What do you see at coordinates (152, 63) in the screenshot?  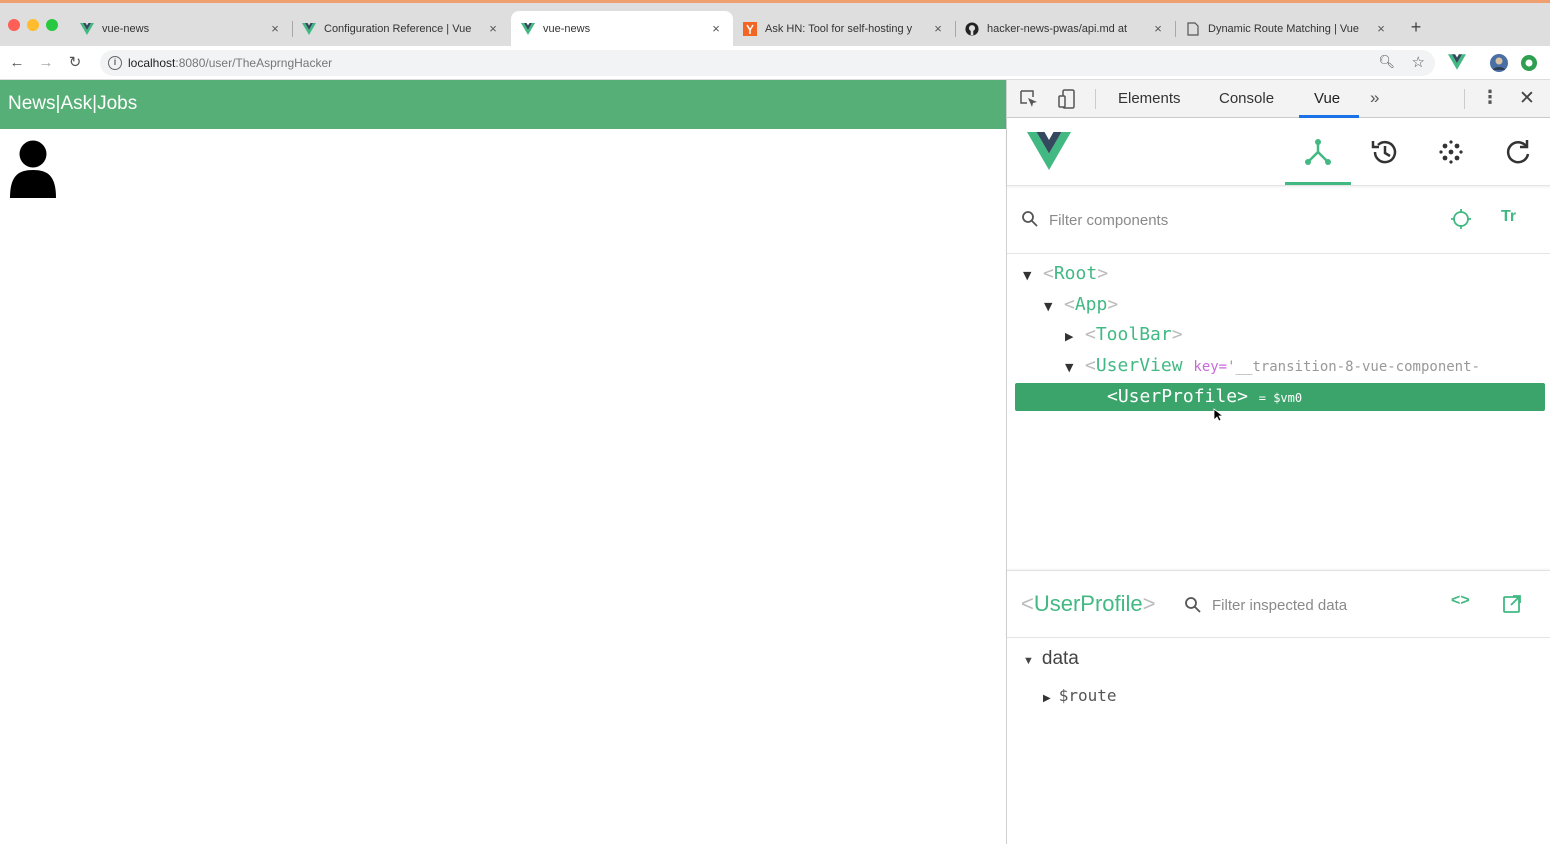 I see `url-host: localhost` at bounding box center [152, 63].